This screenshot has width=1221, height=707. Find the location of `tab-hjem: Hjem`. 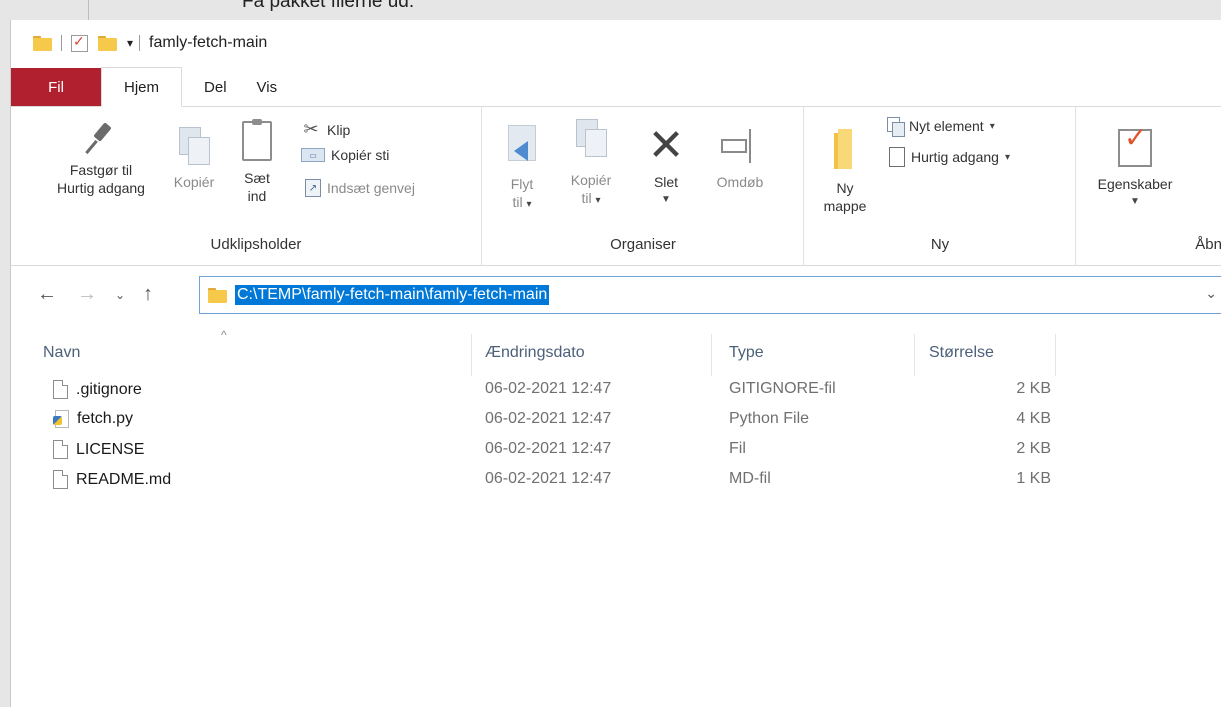

tab-hjem: Hjem is located at coordinates (142, 87).